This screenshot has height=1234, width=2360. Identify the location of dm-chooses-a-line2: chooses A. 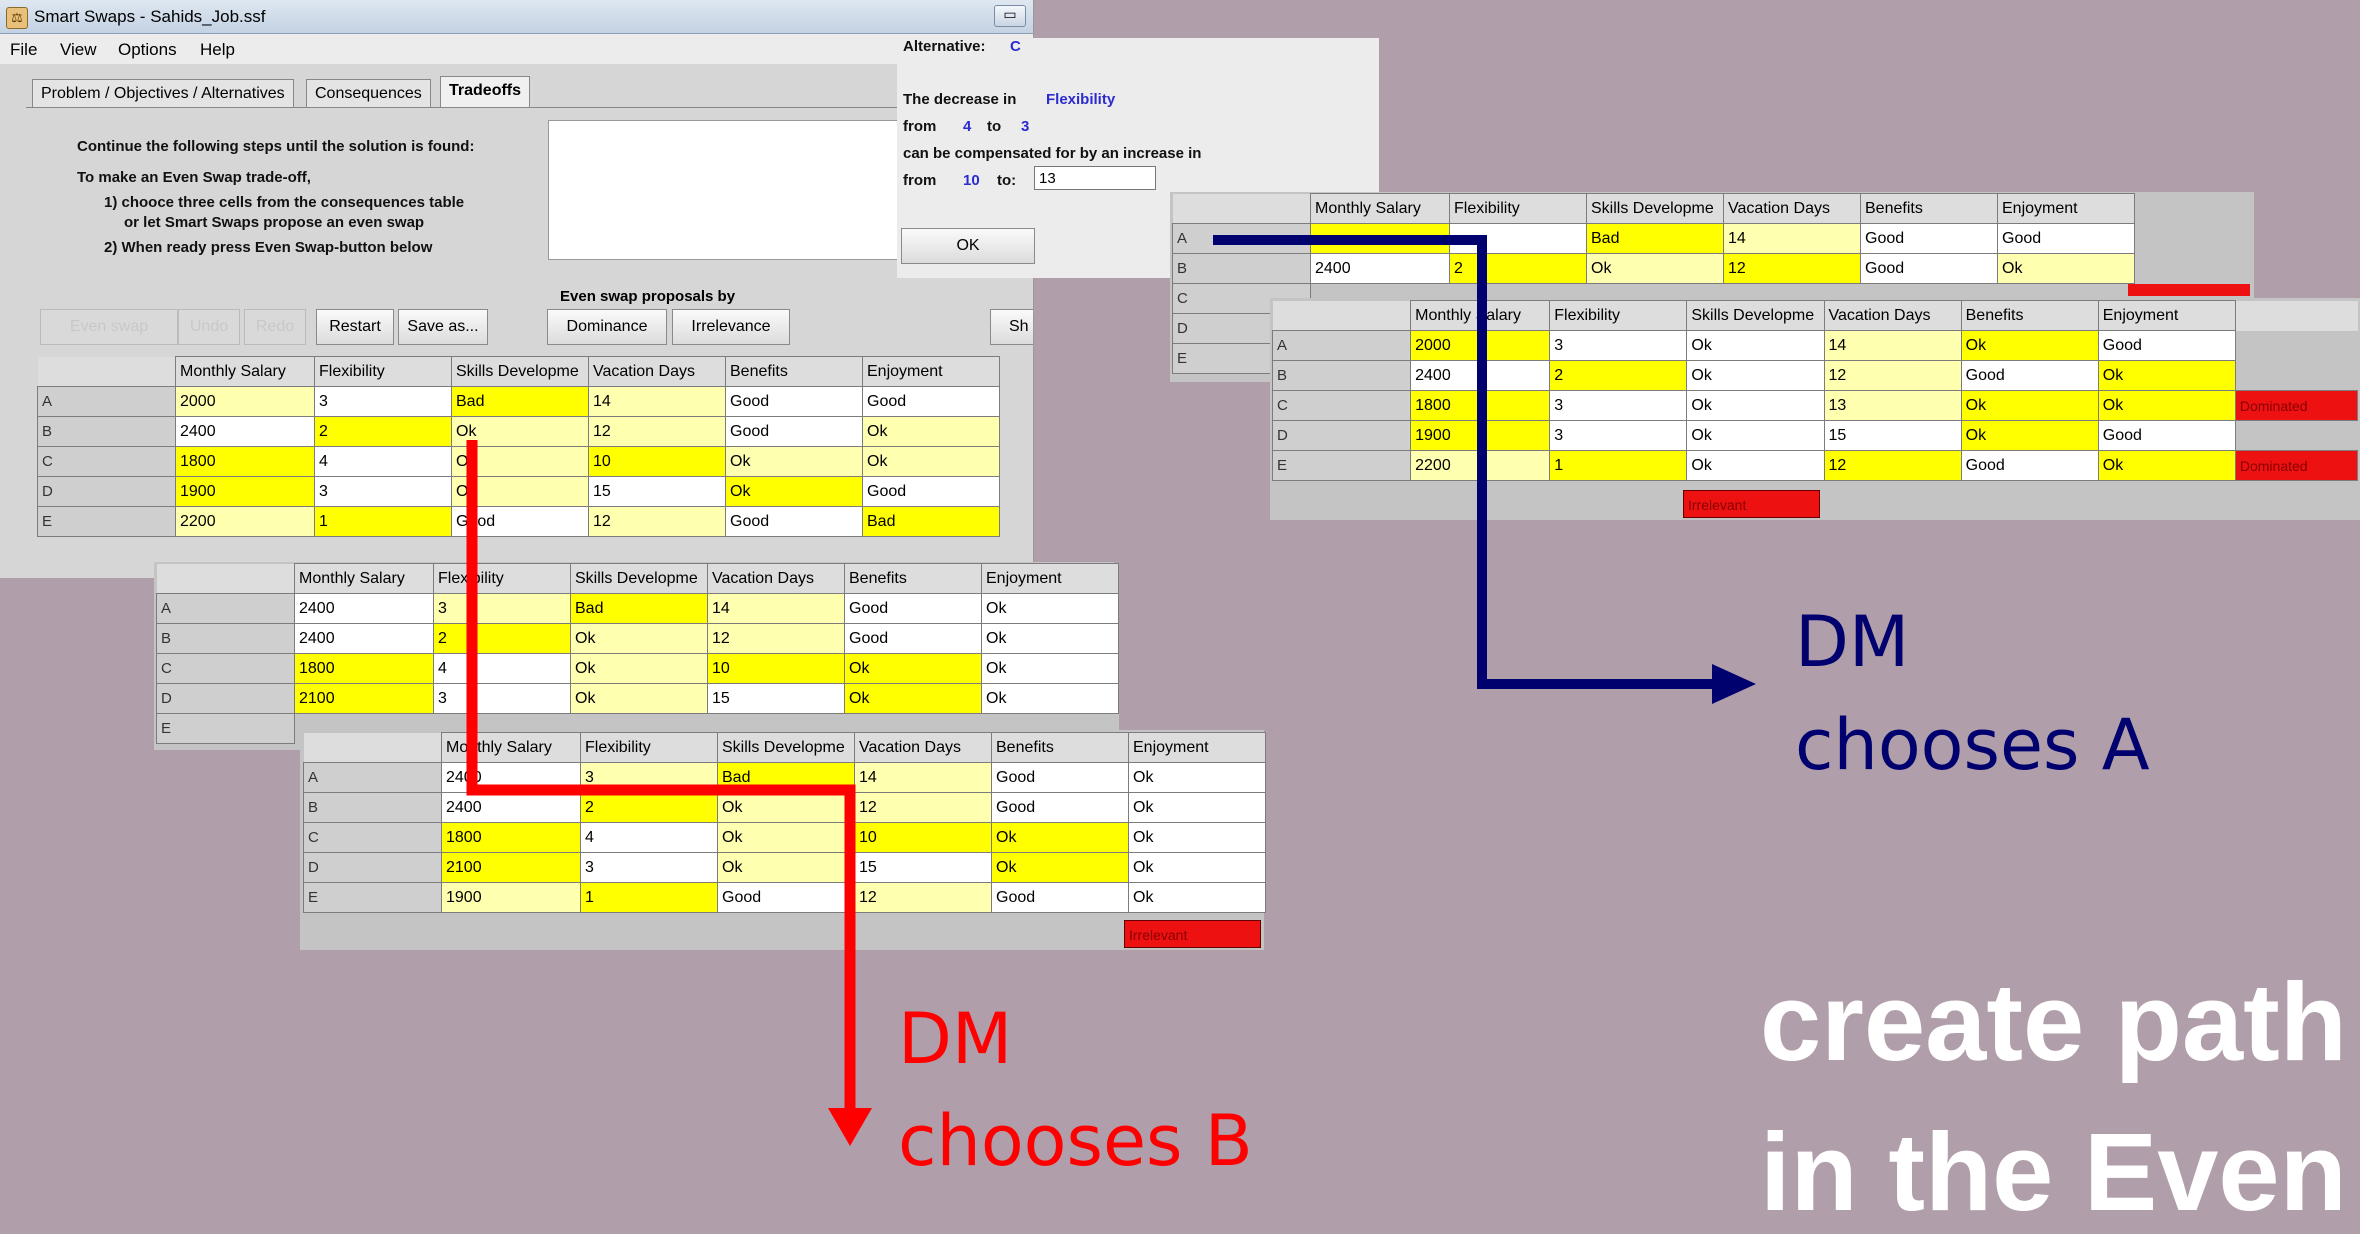
(1972, 745).